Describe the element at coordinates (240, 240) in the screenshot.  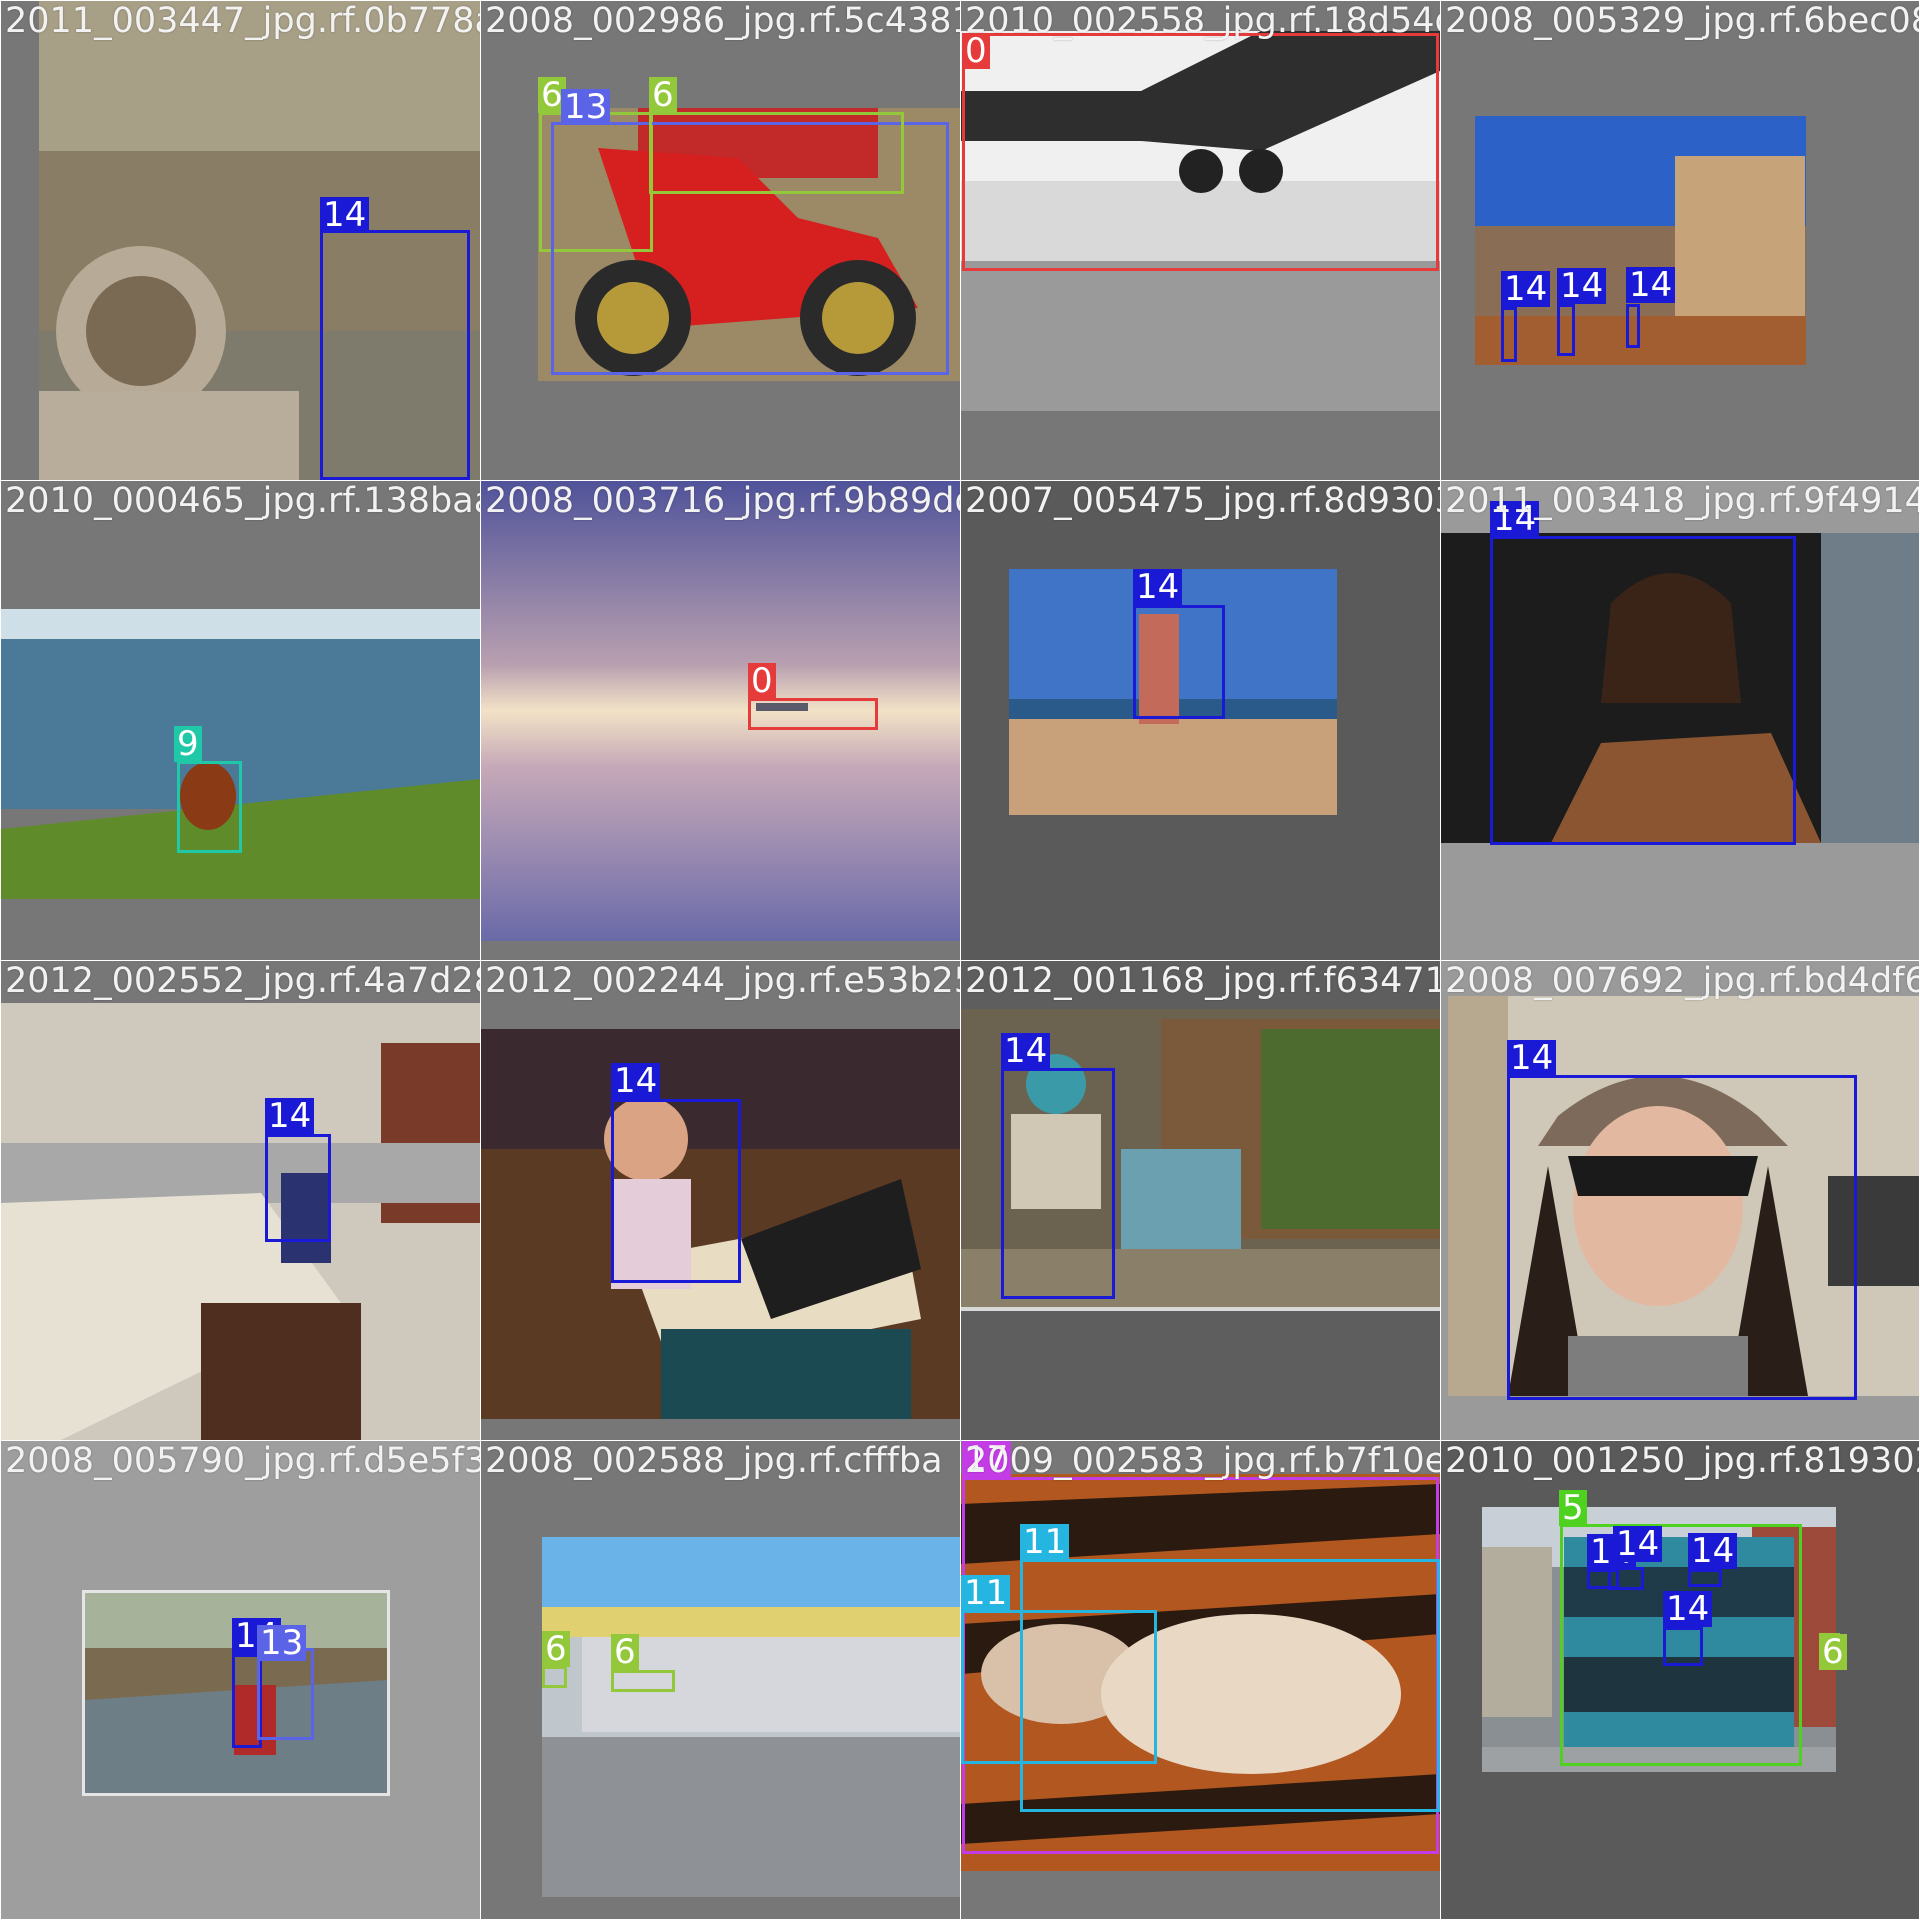
I see `mosaic-tile: 2011_003447_jpg.rf.0b778a 14` at that location.